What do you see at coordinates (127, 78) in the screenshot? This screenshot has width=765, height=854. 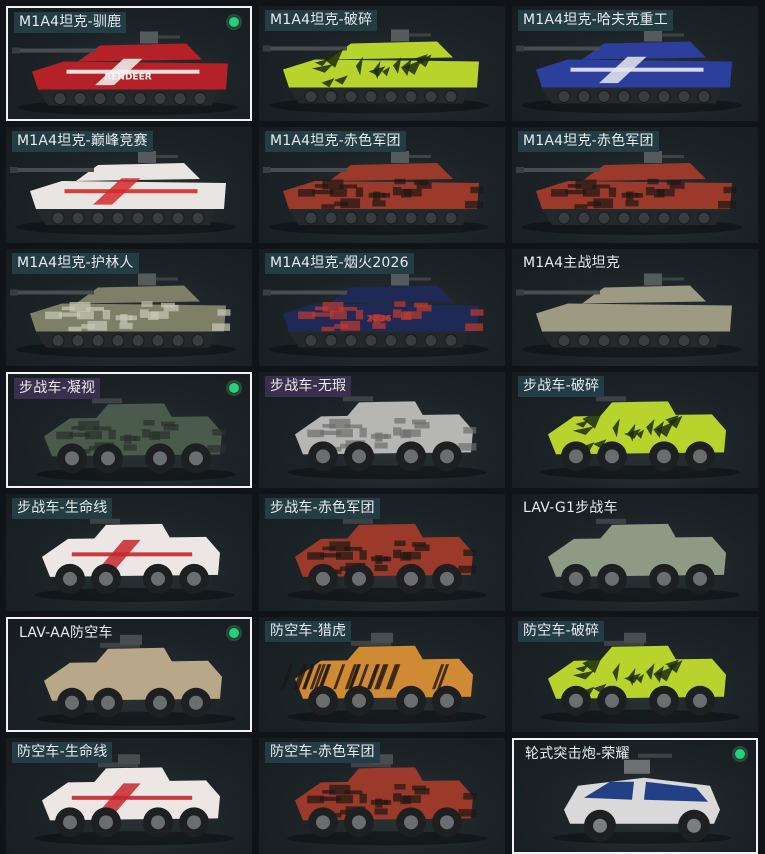 I see `decal-text: RENDEER` at bounding box center [127, 78].